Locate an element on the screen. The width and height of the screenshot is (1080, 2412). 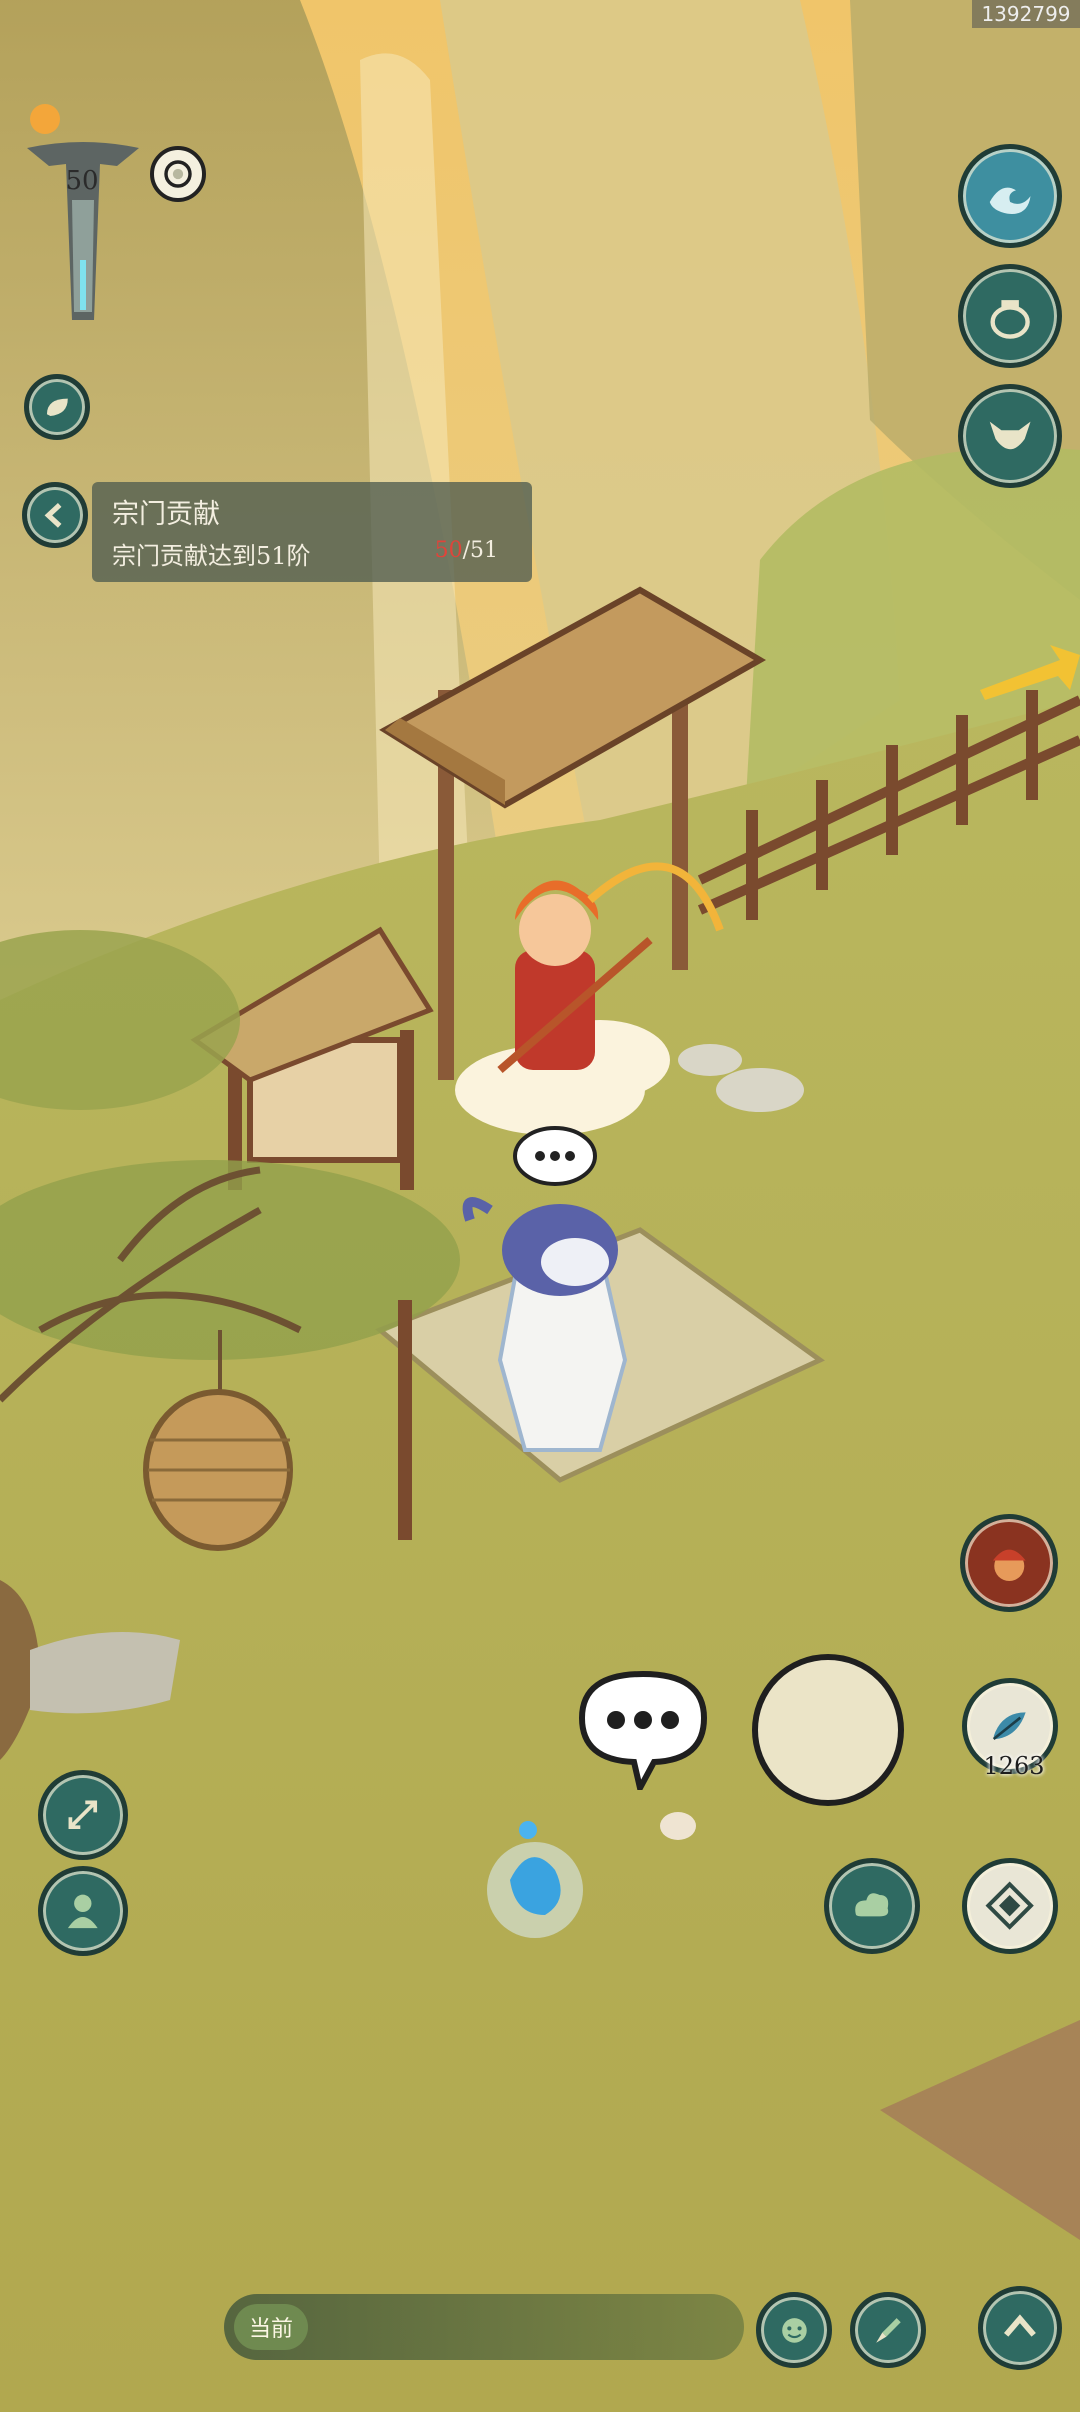
brush-icon is located at coordinates (888, 2330).